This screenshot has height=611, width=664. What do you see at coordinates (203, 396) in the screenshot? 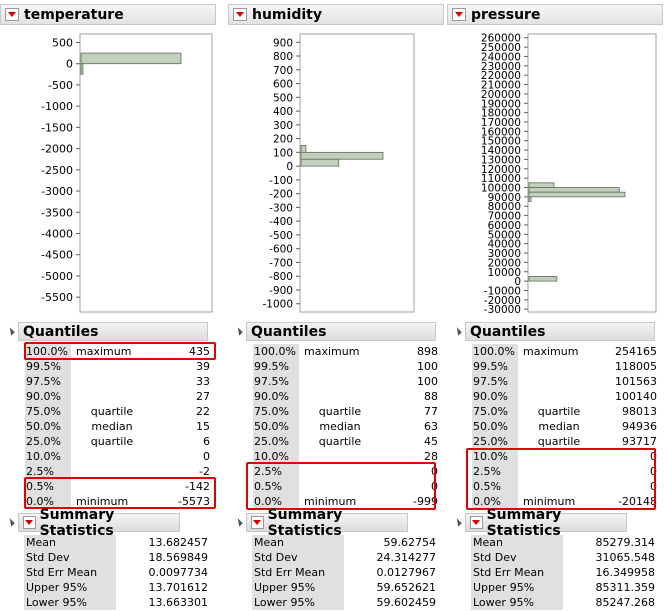
I see `quantile-value: 27` at bounding box center [203, 396].